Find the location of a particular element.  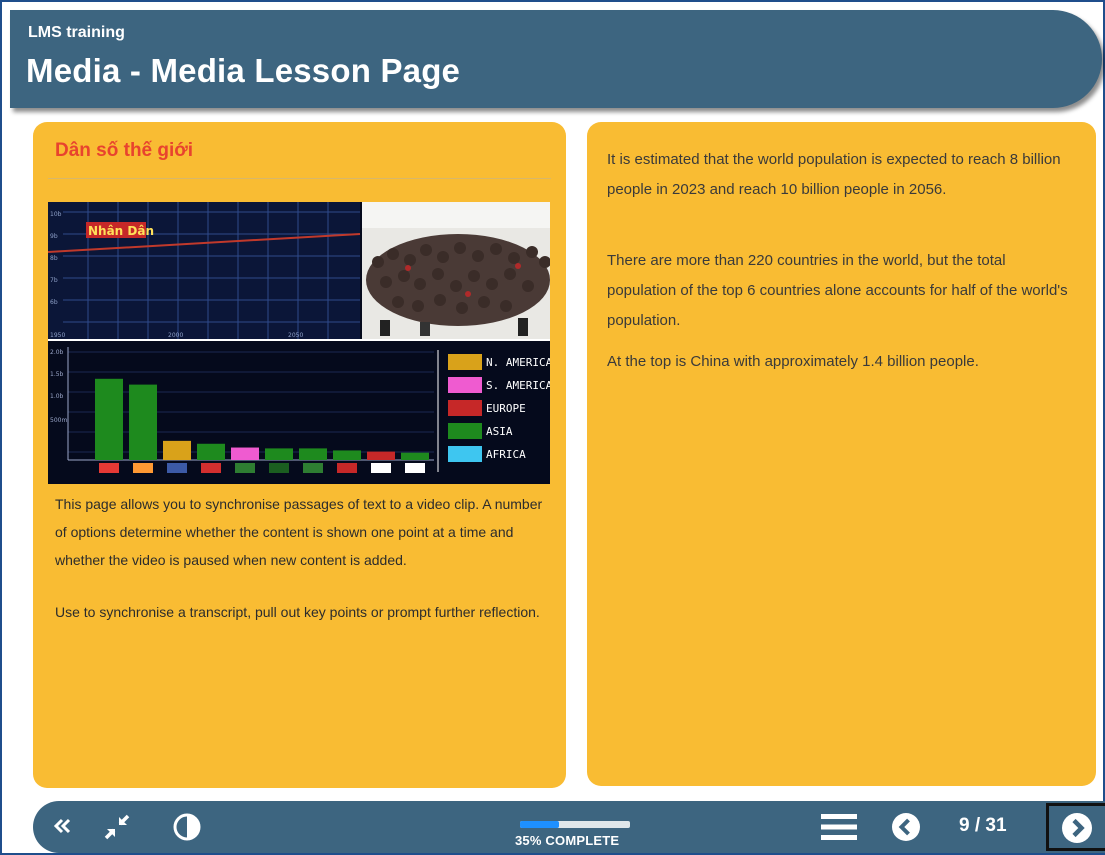

menu-icon is located at coordinates (839, 827).